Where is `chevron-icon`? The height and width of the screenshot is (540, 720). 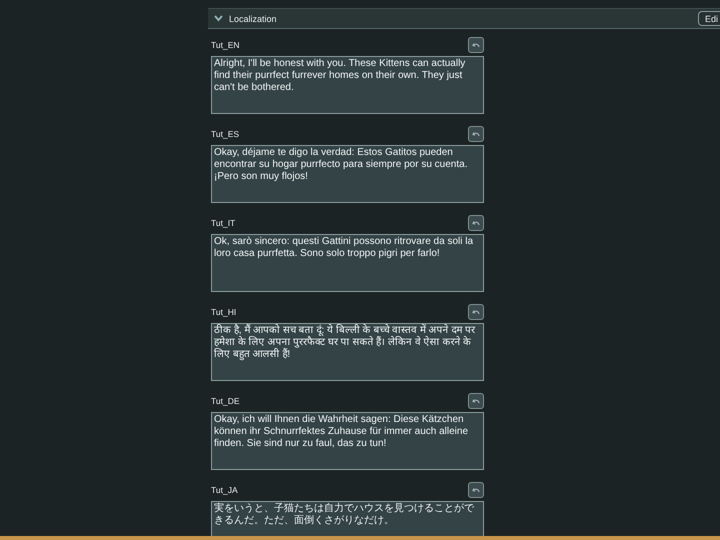 chevron-icon is located at coordinates (218, 18).